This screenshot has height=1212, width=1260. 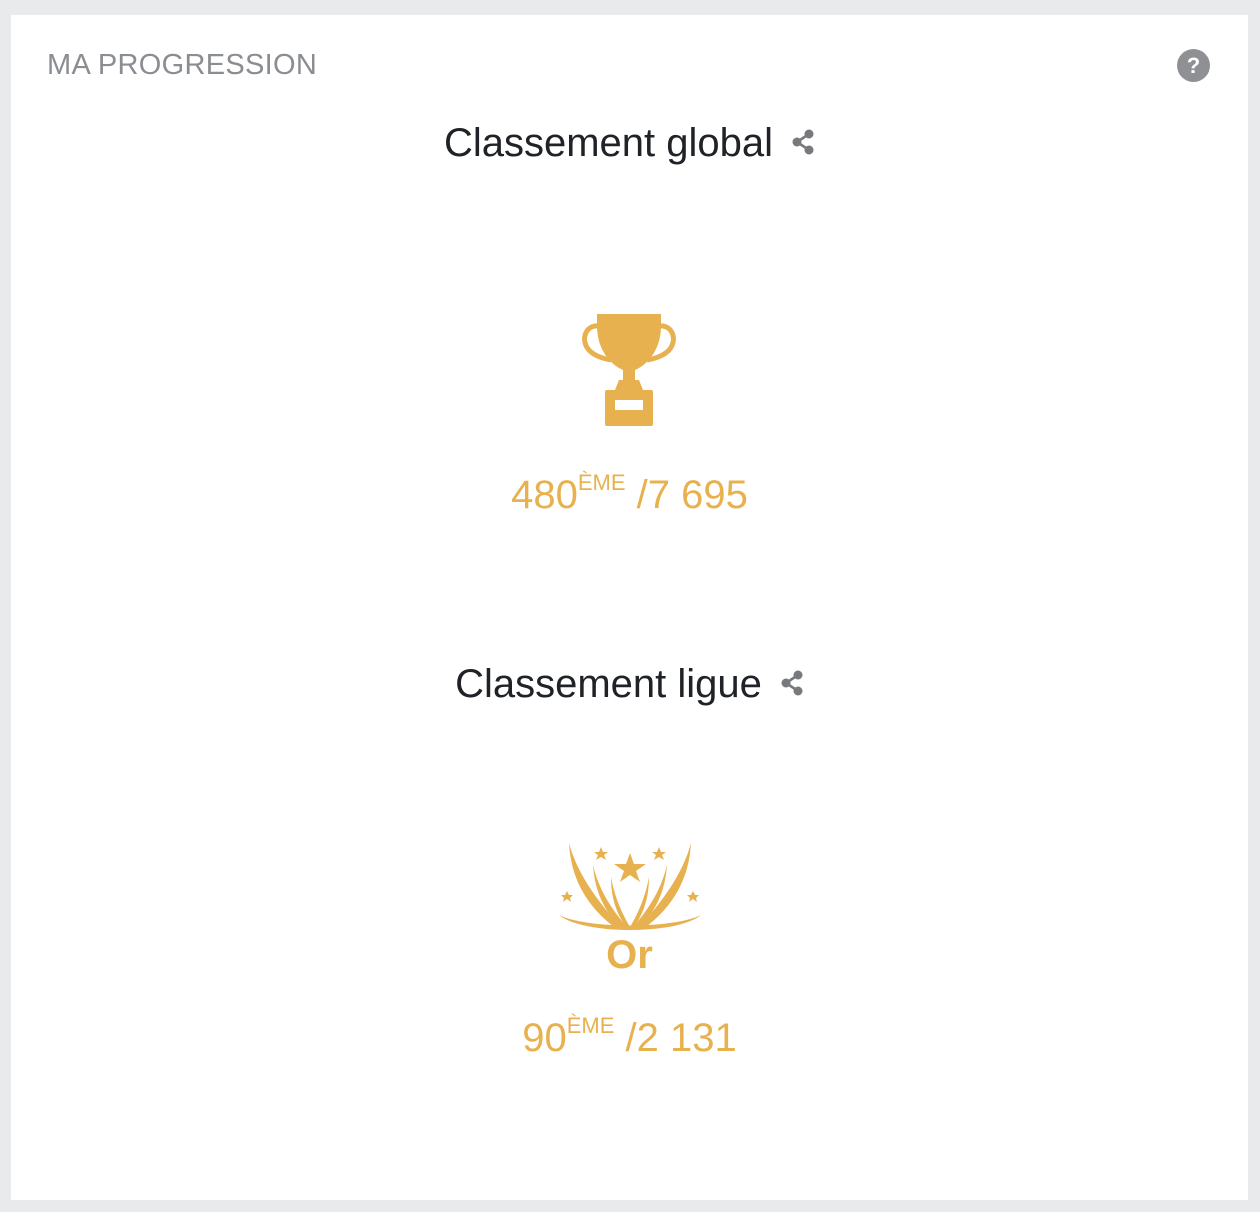 I want to click on league-rank-value: 90ÈME /2 131, so click(x=629, y=1037).